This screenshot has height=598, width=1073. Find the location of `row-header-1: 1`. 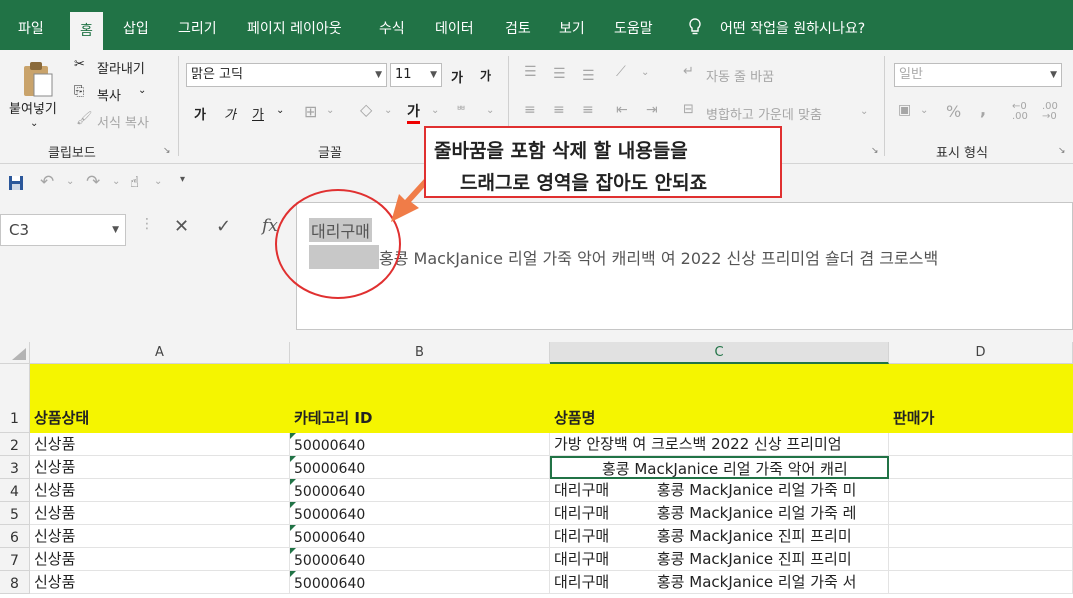

row-header-1: 1 is located at coordinates (15, 398).